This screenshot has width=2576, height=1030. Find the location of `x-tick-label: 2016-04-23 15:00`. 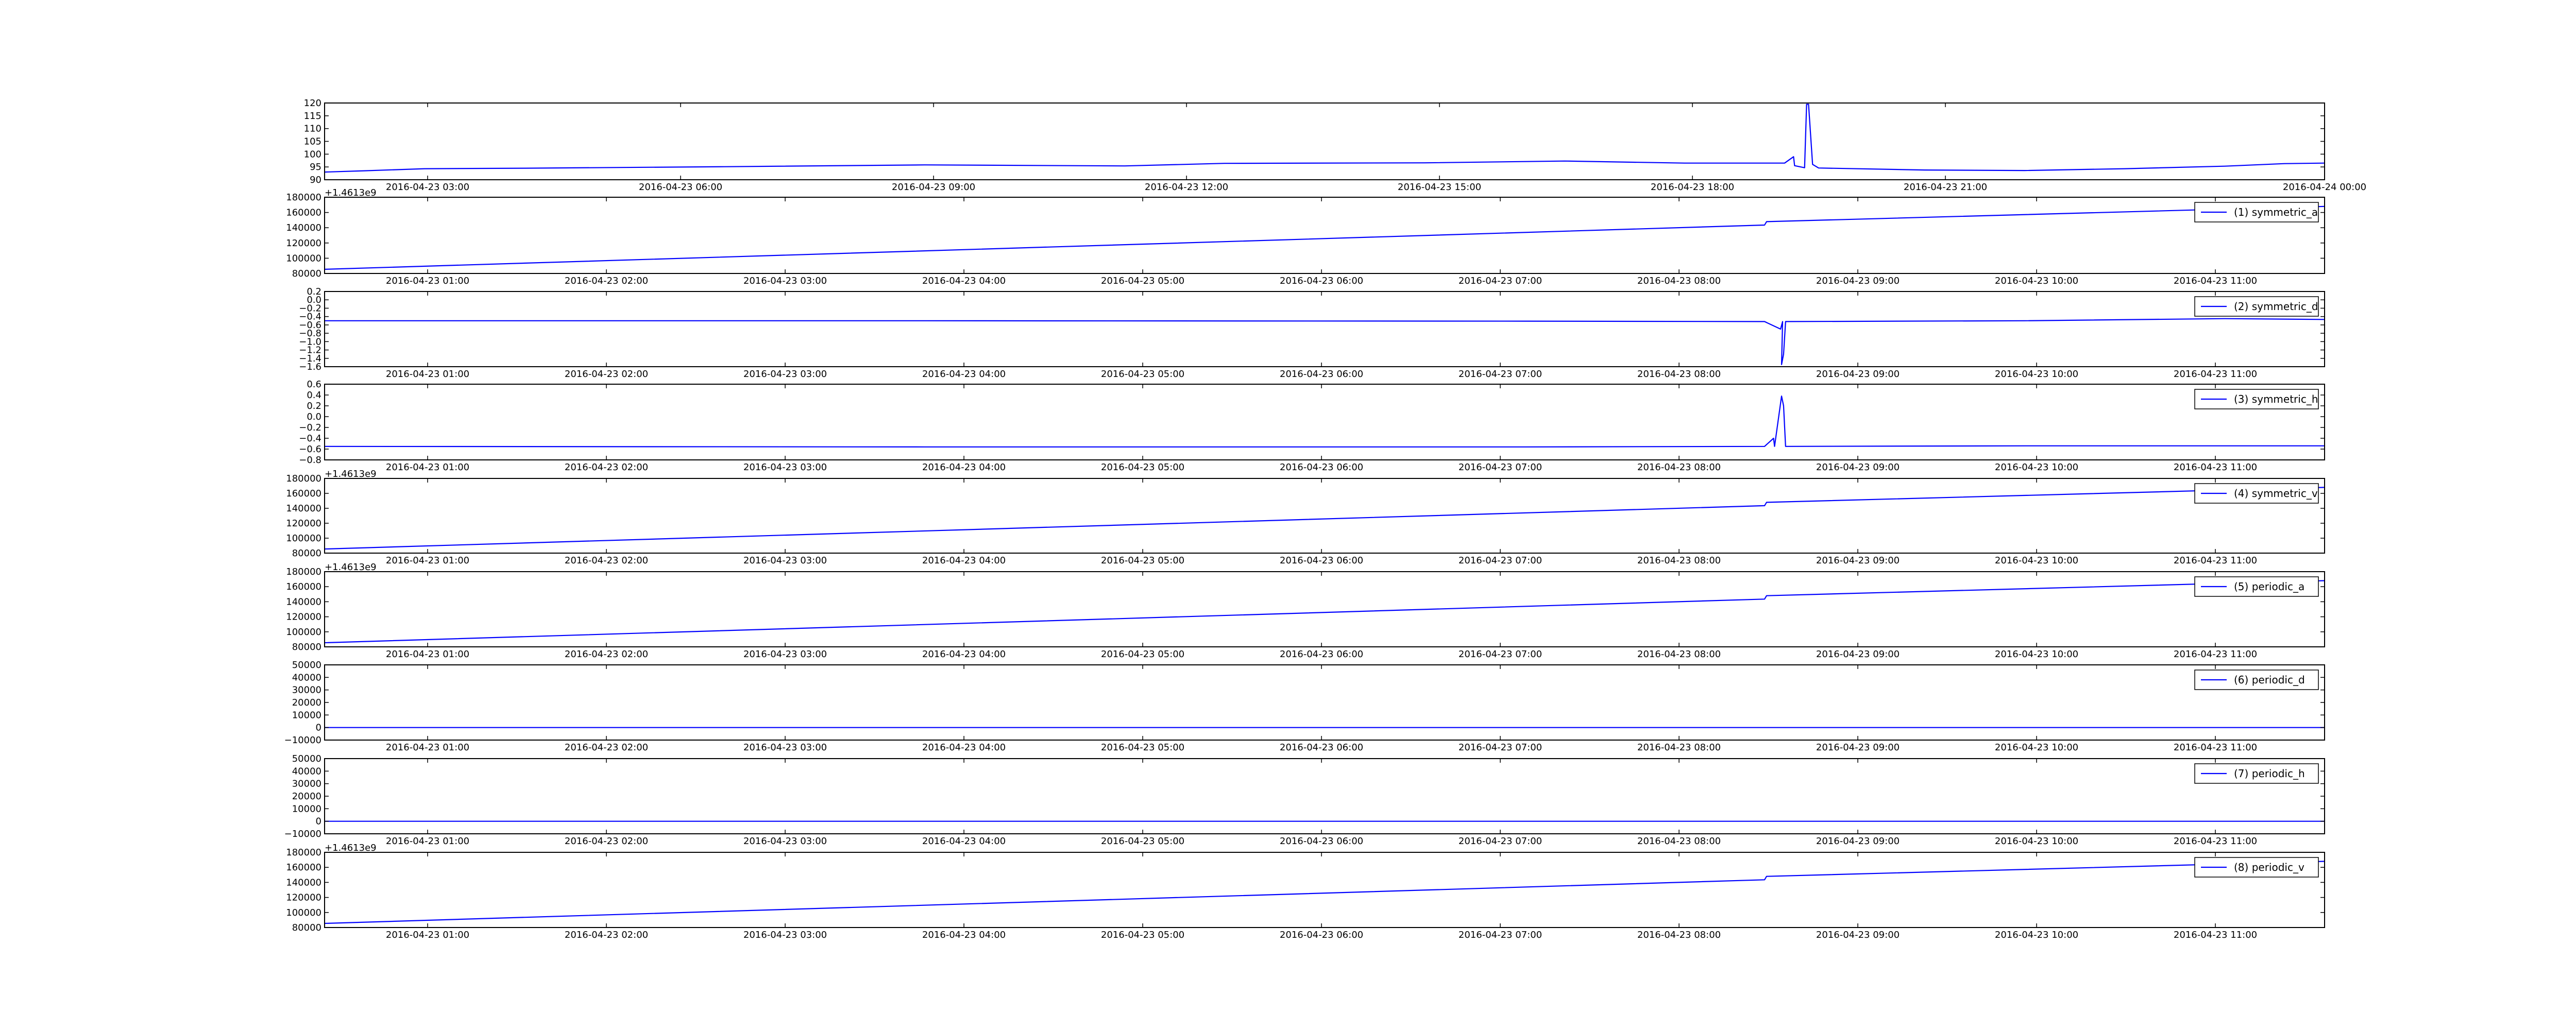

x-tick-label: 2016-04-23 15:00 is located at coordinates (1439, 188).